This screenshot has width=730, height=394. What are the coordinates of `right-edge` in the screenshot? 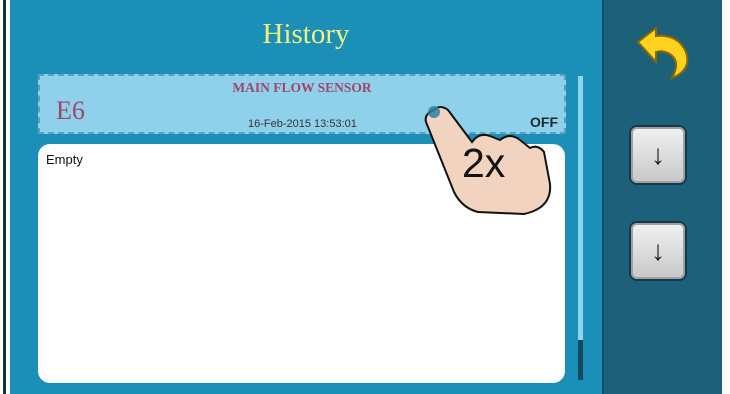 It's located at (726, 197).